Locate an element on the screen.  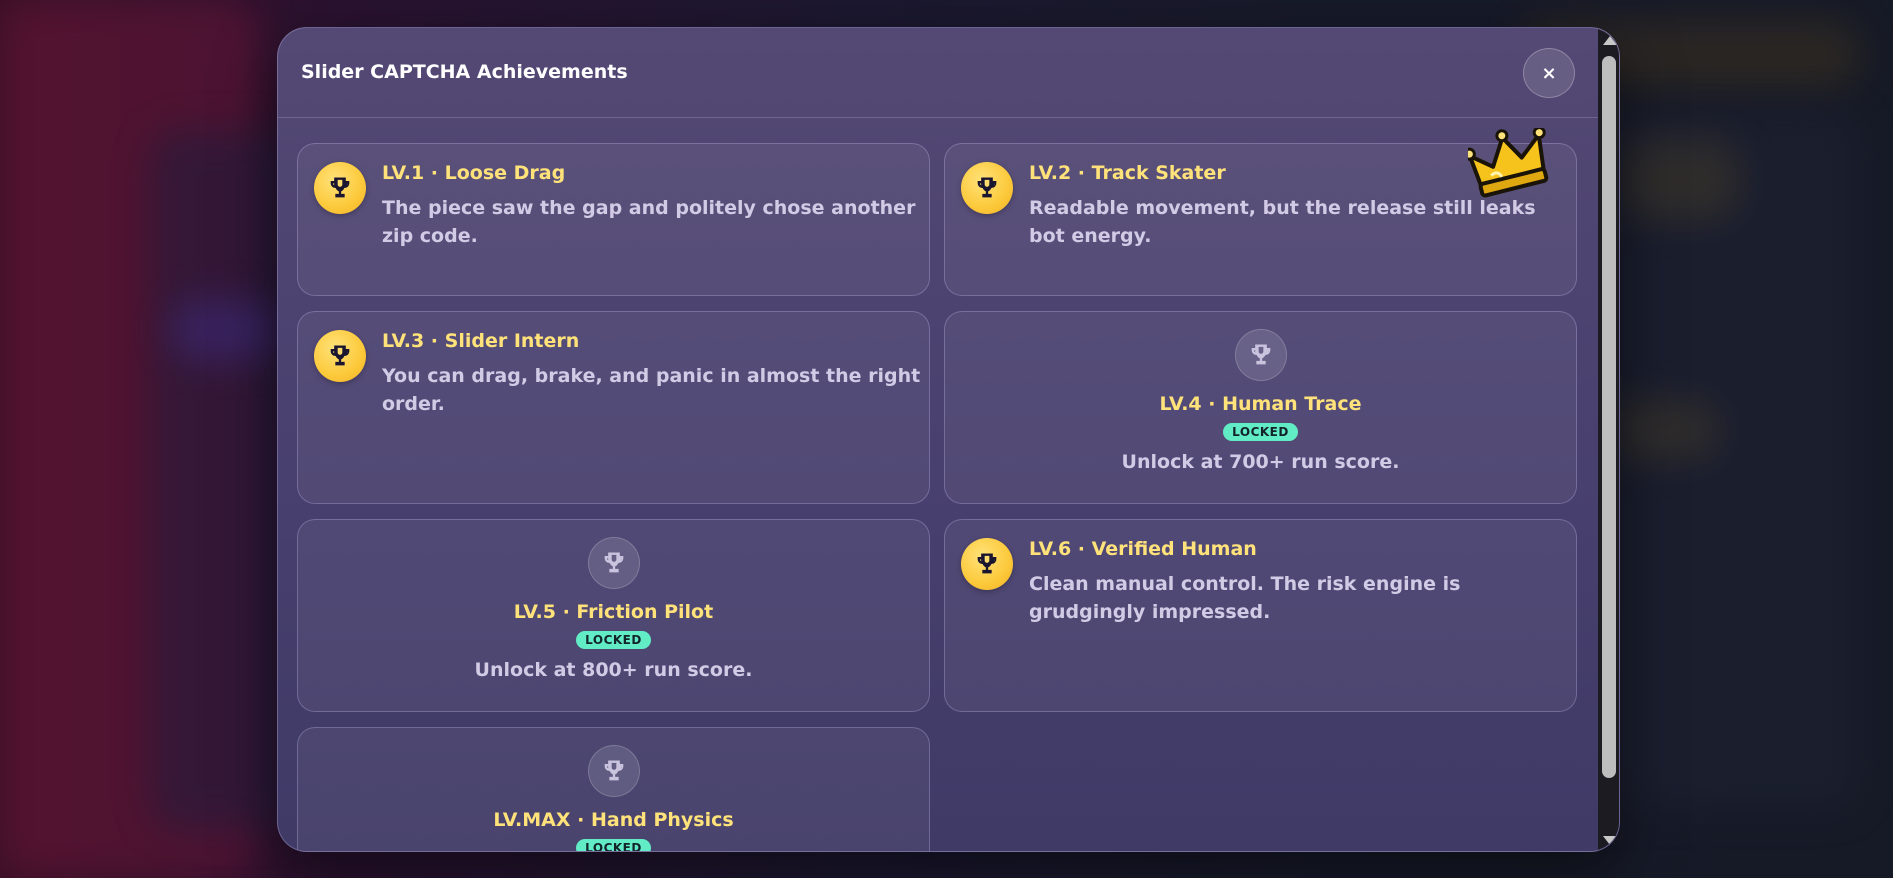
achievement-title: LV.1 · Loose Drag is located at coordinates (474, 173).